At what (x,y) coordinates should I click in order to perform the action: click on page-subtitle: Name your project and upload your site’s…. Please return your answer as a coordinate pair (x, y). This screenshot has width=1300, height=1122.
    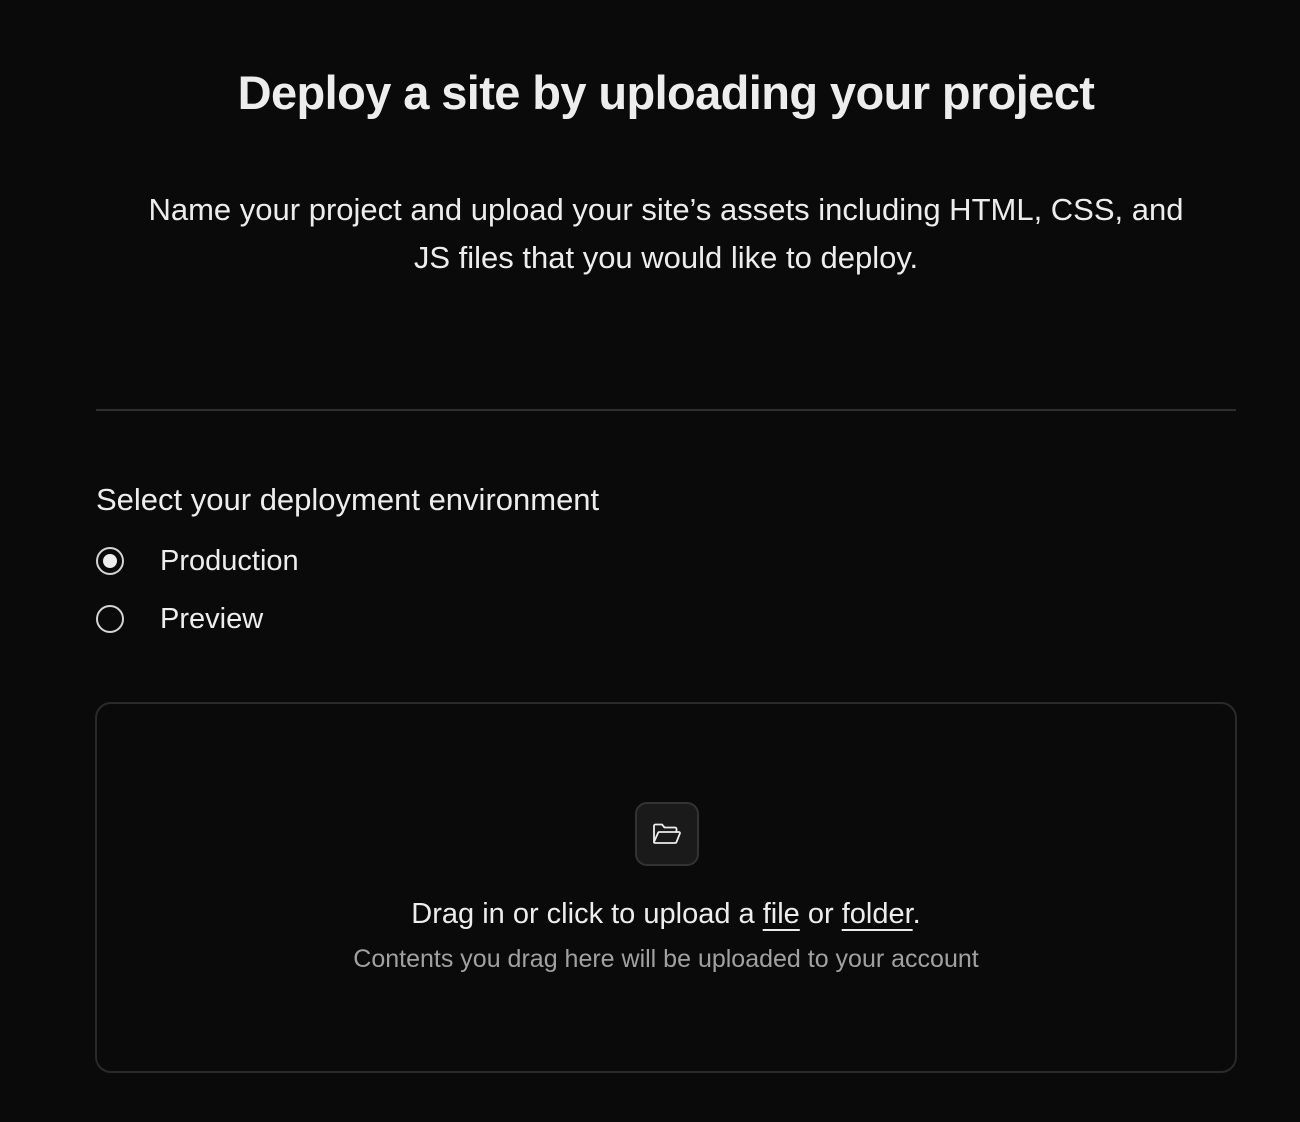
    Looking at the image, I should click on (666, 233).